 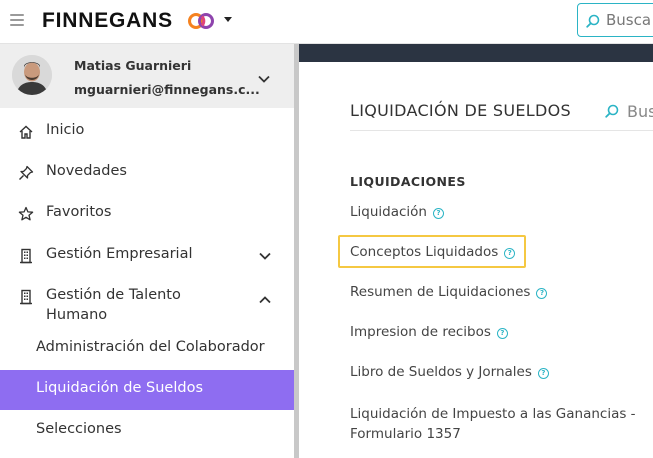 What do you see at coordinates (201, 21) in the screenshot?
I see `brand-logo-icon` at bounding box center [201, 21].